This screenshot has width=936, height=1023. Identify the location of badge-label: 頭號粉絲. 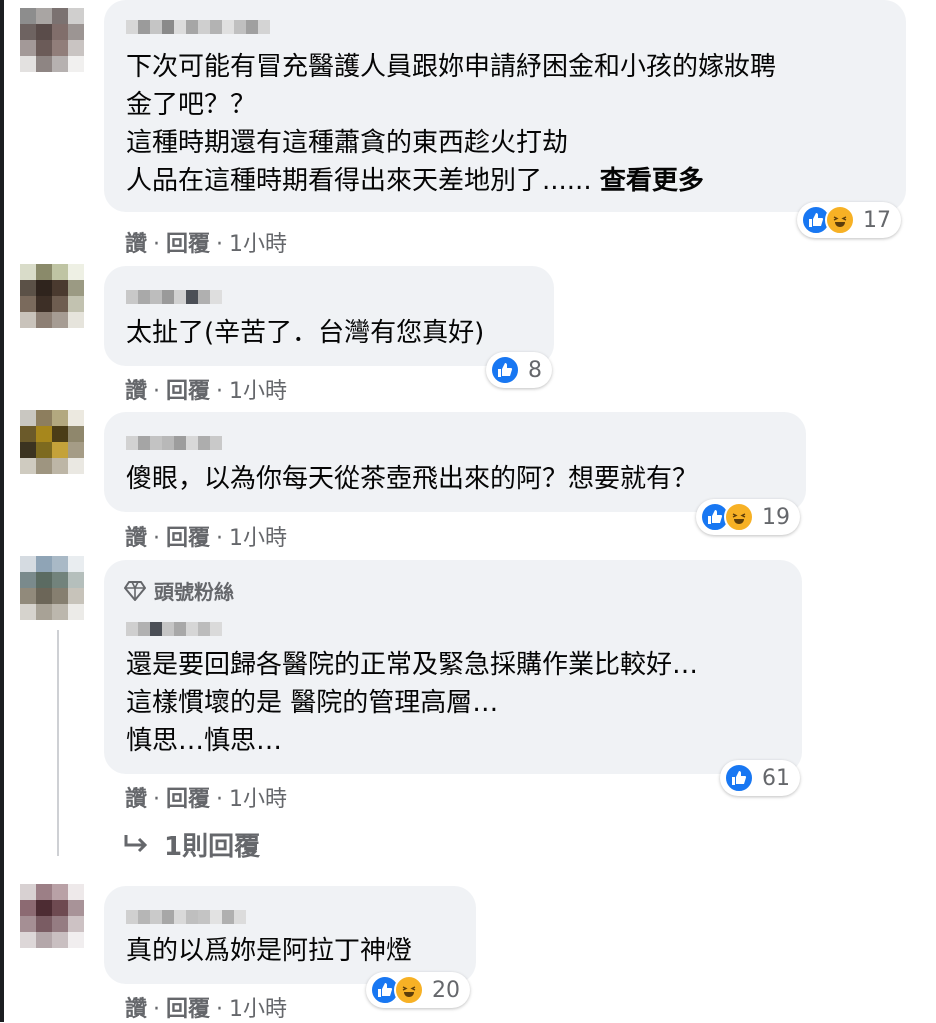
(194, 592).